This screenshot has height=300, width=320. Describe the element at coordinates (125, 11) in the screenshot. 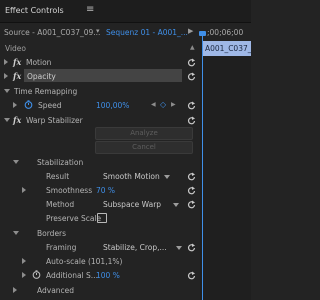

I see `panel-title-bar: Effect Controls ≡` at that location.